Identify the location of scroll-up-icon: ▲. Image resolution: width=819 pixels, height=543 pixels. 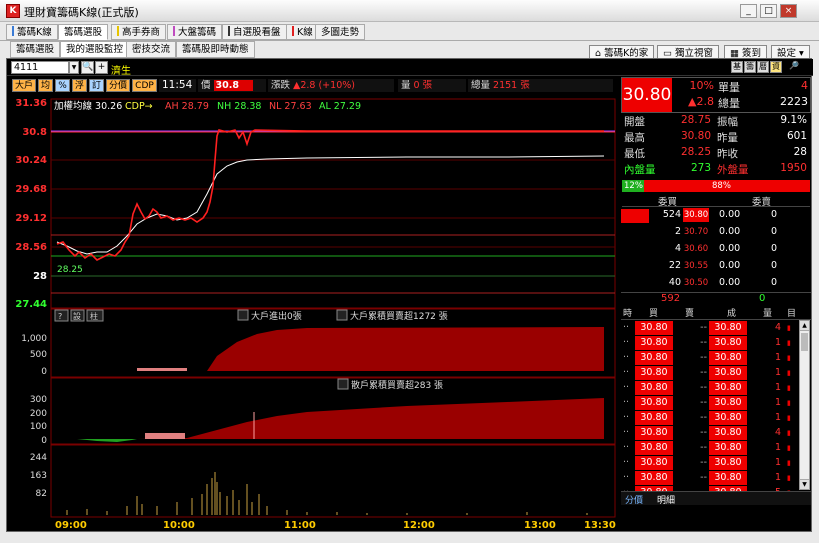
(804, 326).